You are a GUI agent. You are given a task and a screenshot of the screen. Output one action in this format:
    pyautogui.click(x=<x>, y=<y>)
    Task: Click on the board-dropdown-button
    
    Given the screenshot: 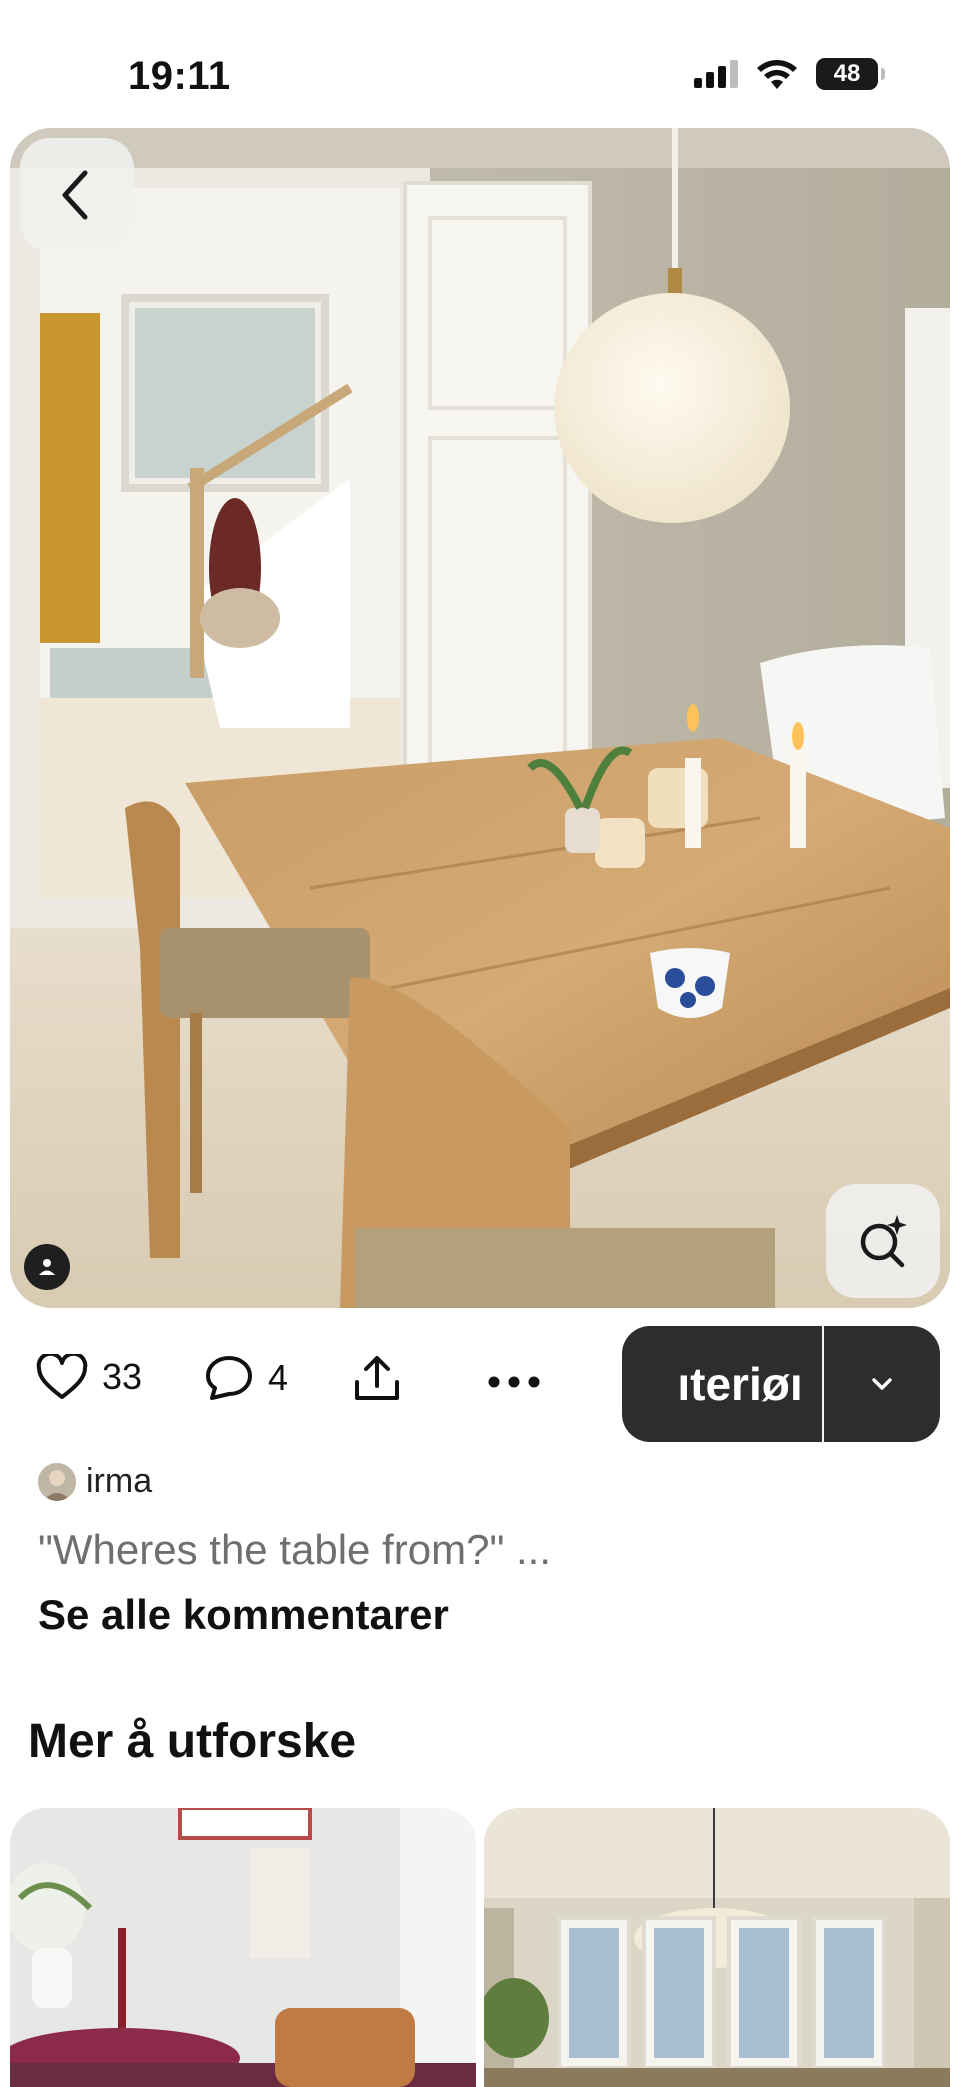 What is the action you would take?
    pyautogui.click(x=882, y=1384)
    